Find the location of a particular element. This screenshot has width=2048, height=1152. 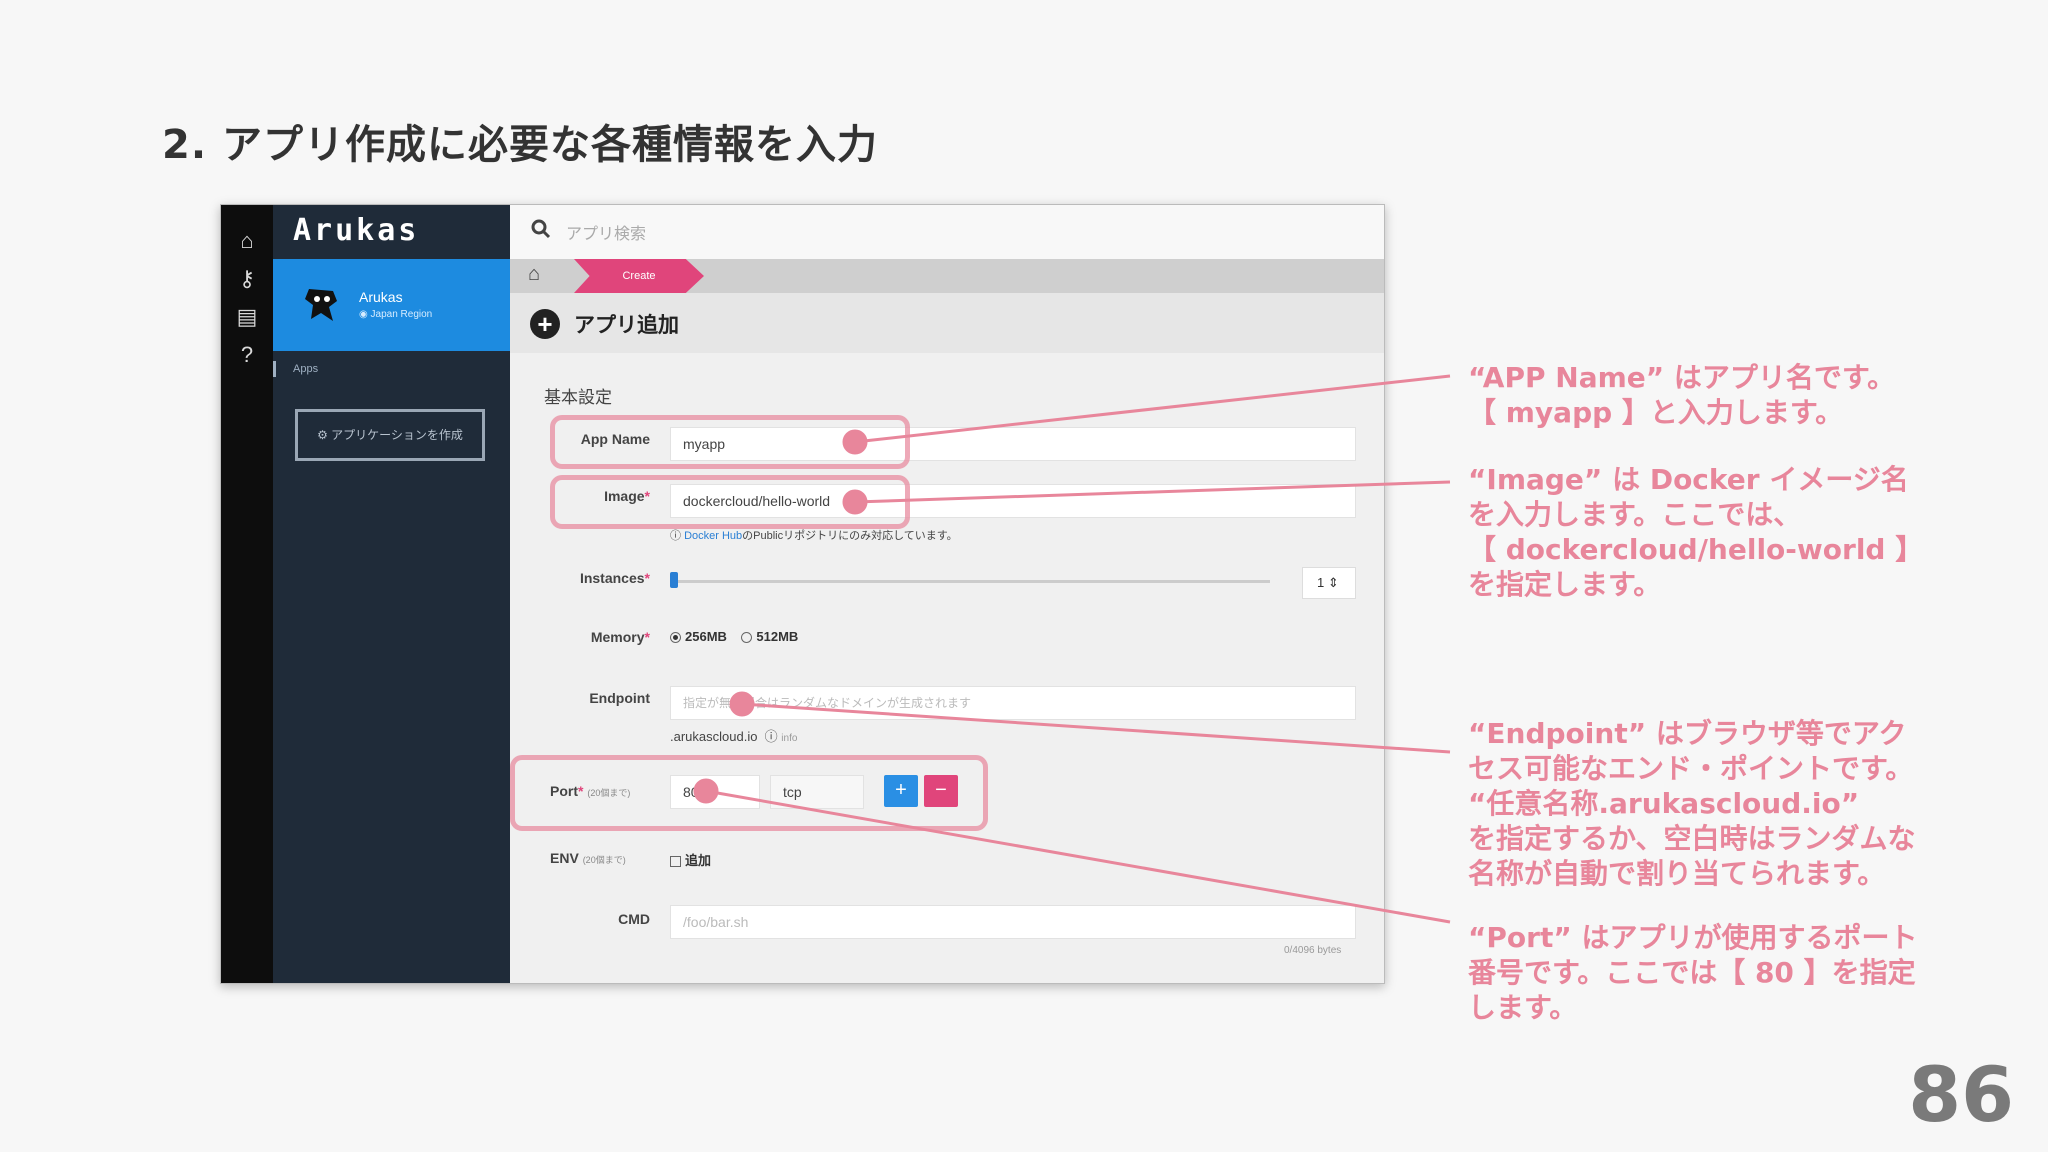

help-icon: ? is located at coordinates (247, 355).